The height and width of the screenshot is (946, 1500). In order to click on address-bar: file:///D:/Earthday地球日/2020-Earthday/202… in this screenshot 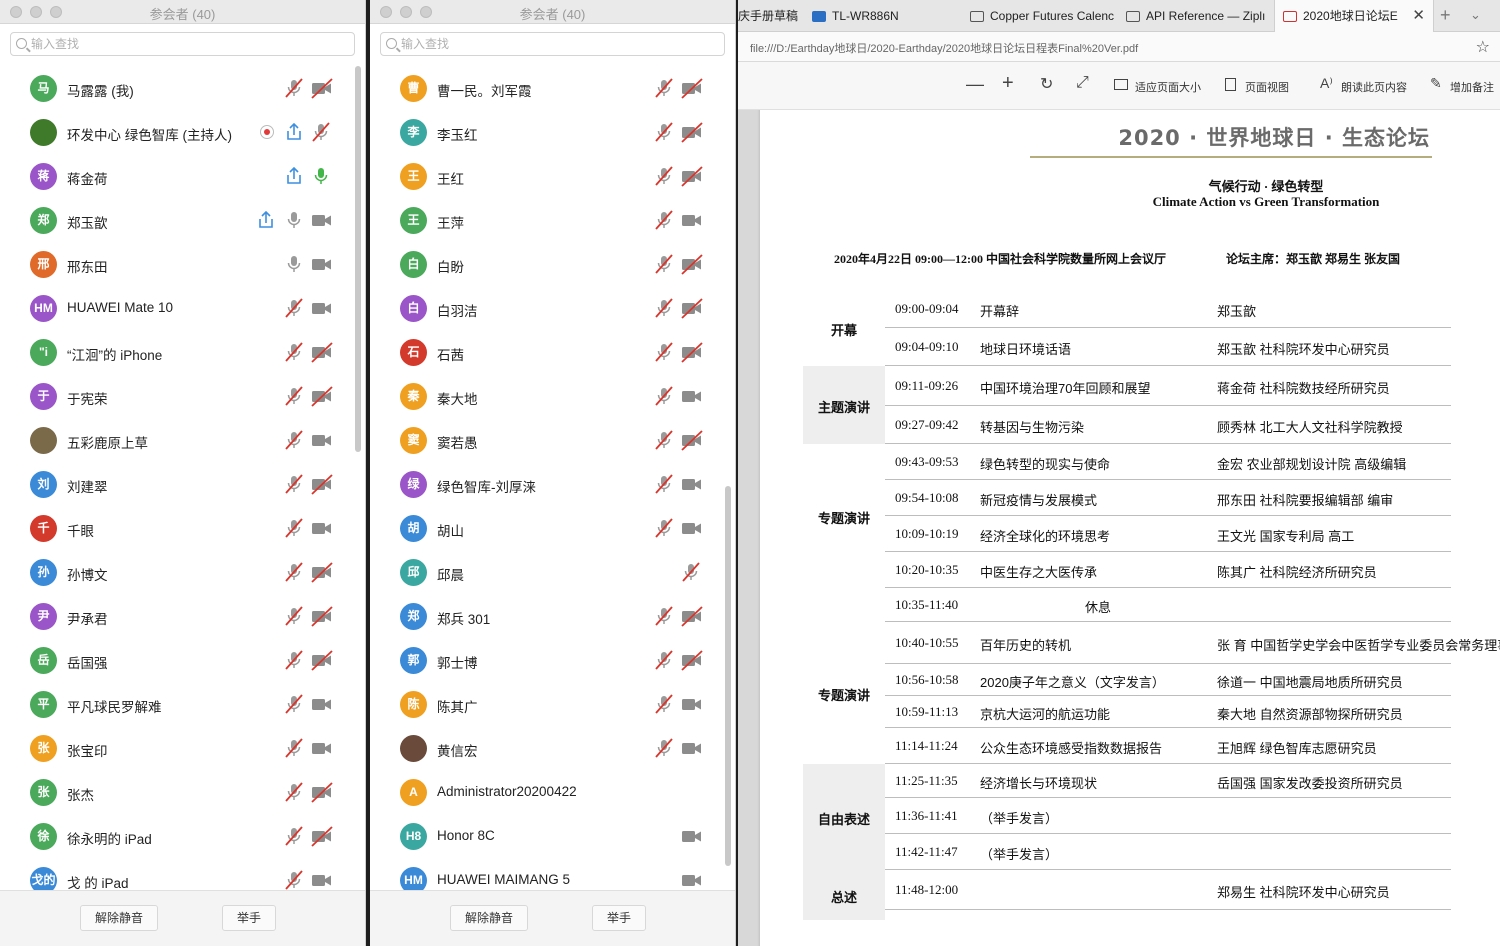, I will do `click(1119, 47)`.